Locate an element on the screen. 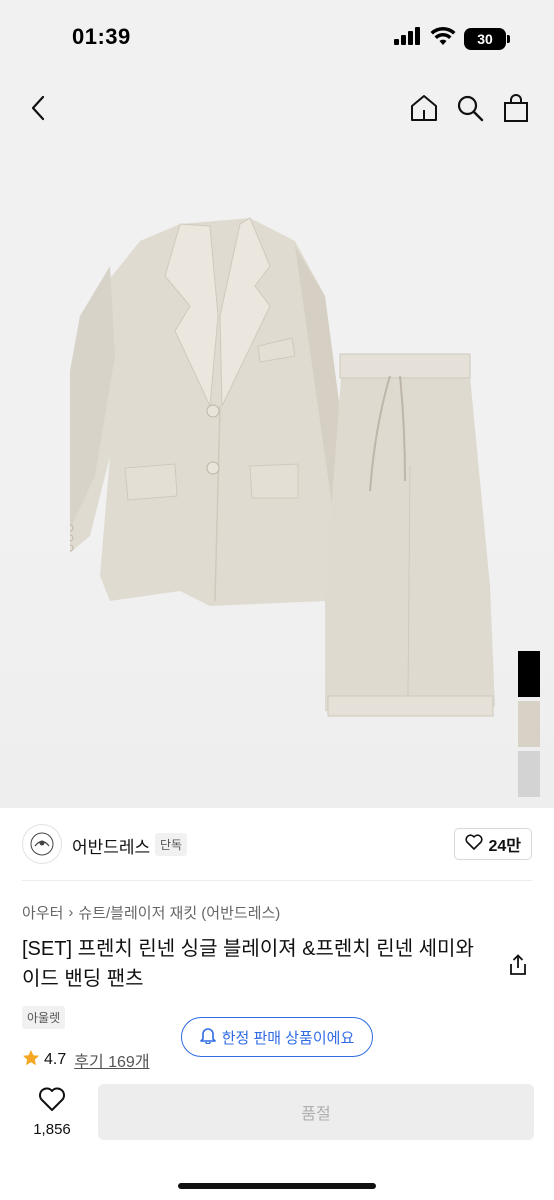 Image resolution: width=554 pixels, height=1200 pixels. rating: 4.7 후기 169개 is located at coordinates (86, 1060).